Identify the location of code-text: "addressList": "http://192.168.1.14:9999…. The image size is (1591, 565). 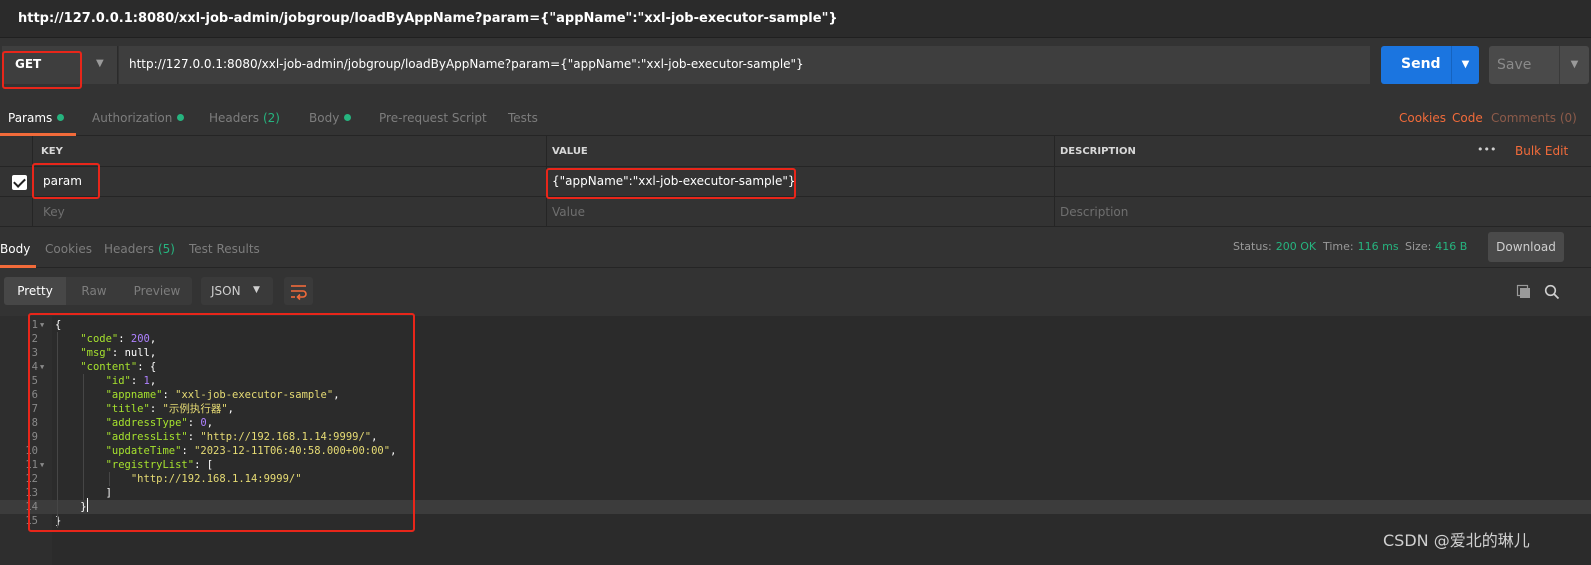
(241, 437).